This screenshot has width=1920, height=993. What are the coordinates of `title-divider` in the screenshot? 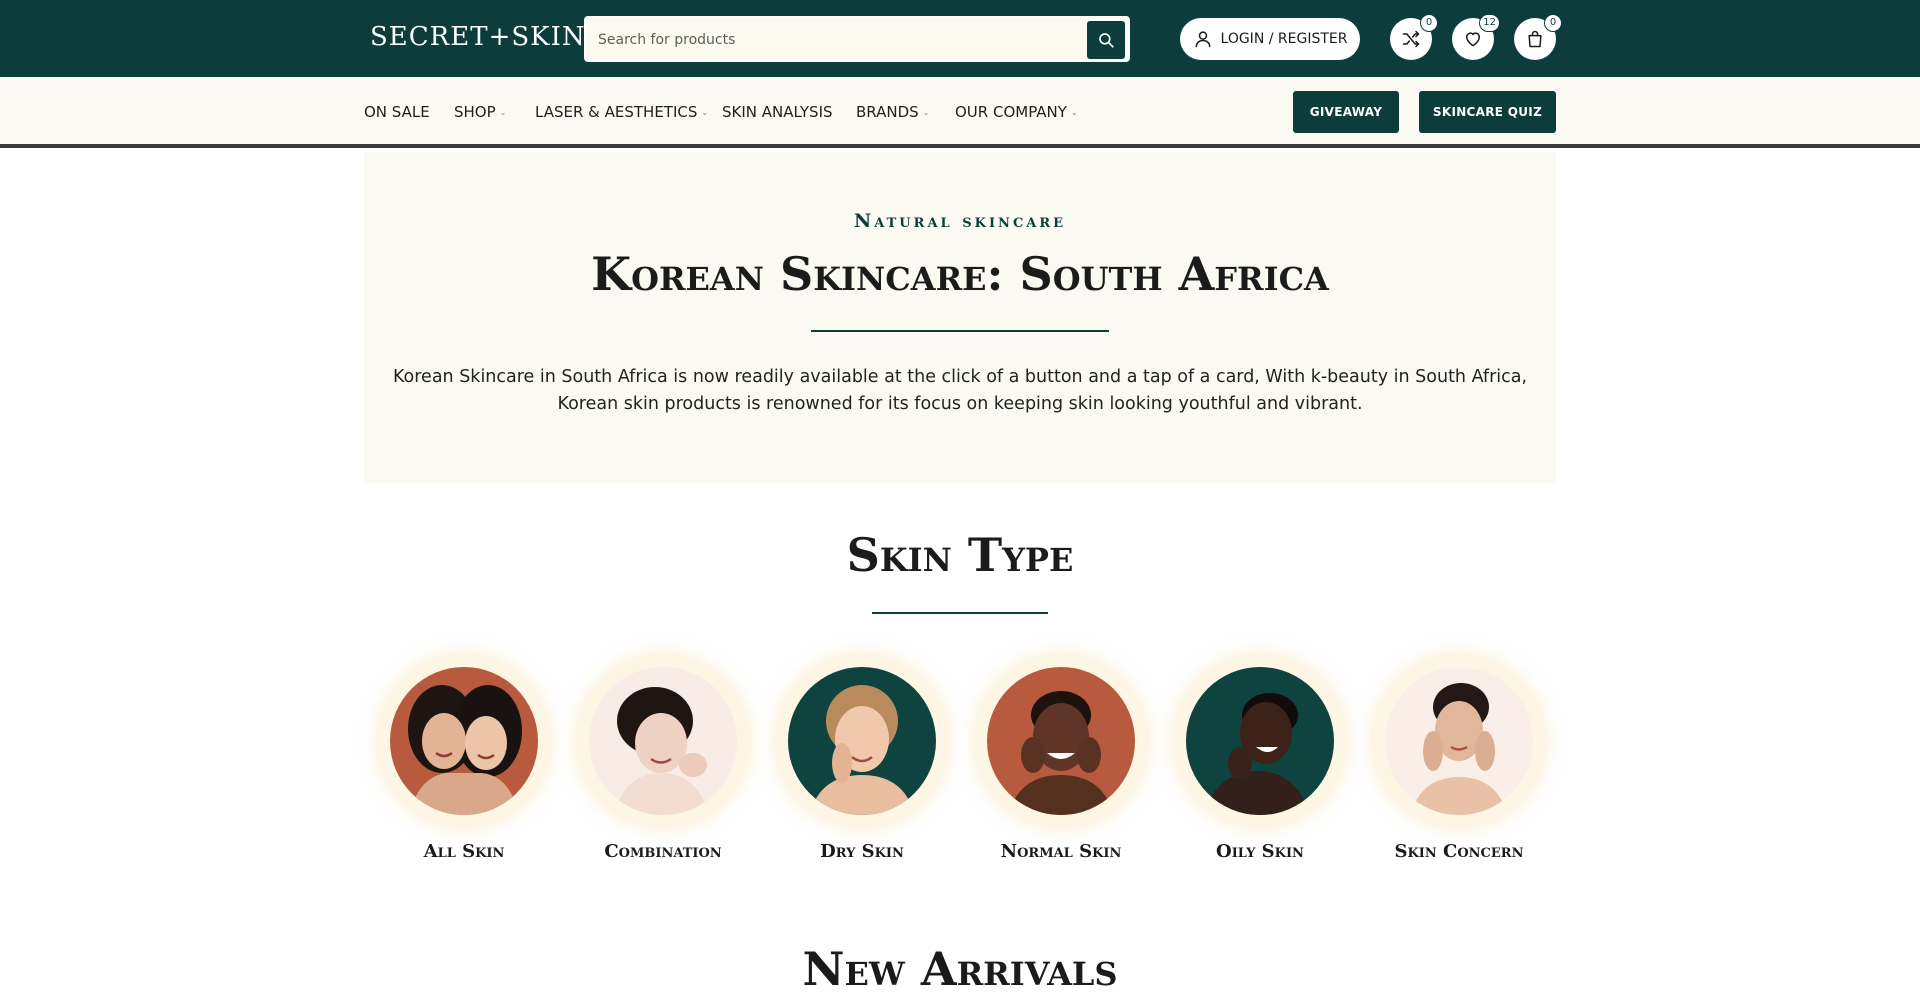 It's located at (960, 331).